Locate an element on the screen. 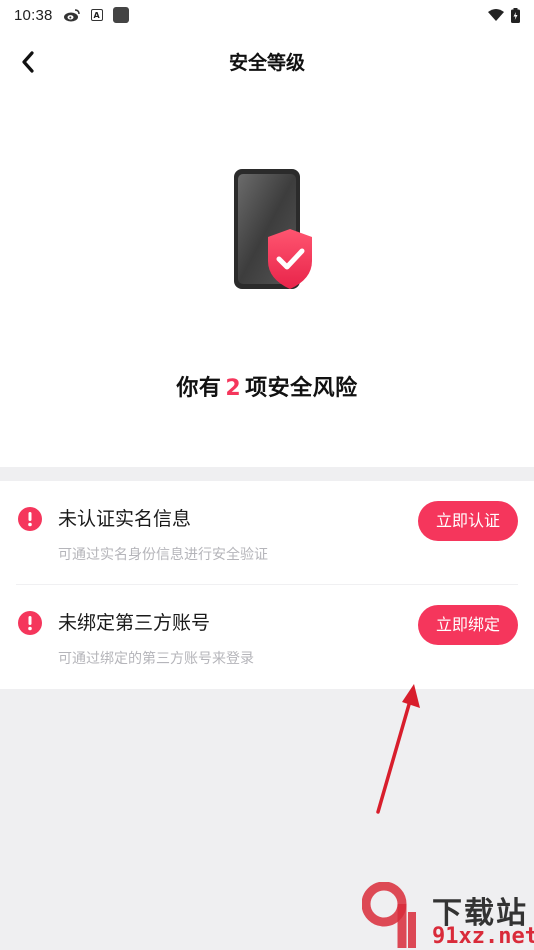  phone-shield-check-icon is located at coordinates (278, 230).